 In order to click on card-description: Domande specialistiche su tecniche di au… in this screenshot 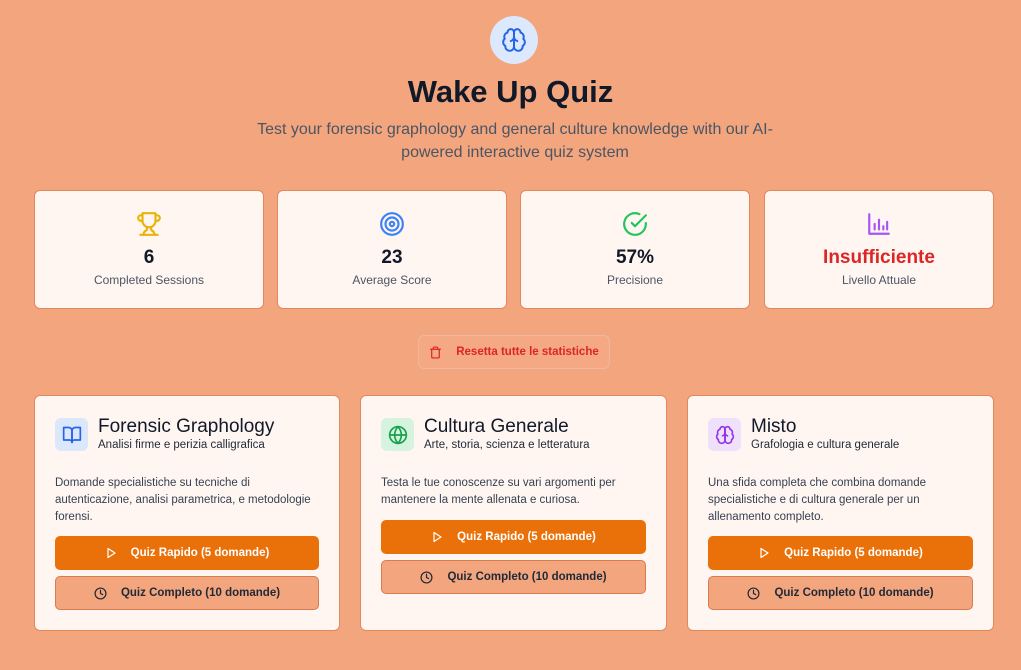, I will do `click(183, 500)`.